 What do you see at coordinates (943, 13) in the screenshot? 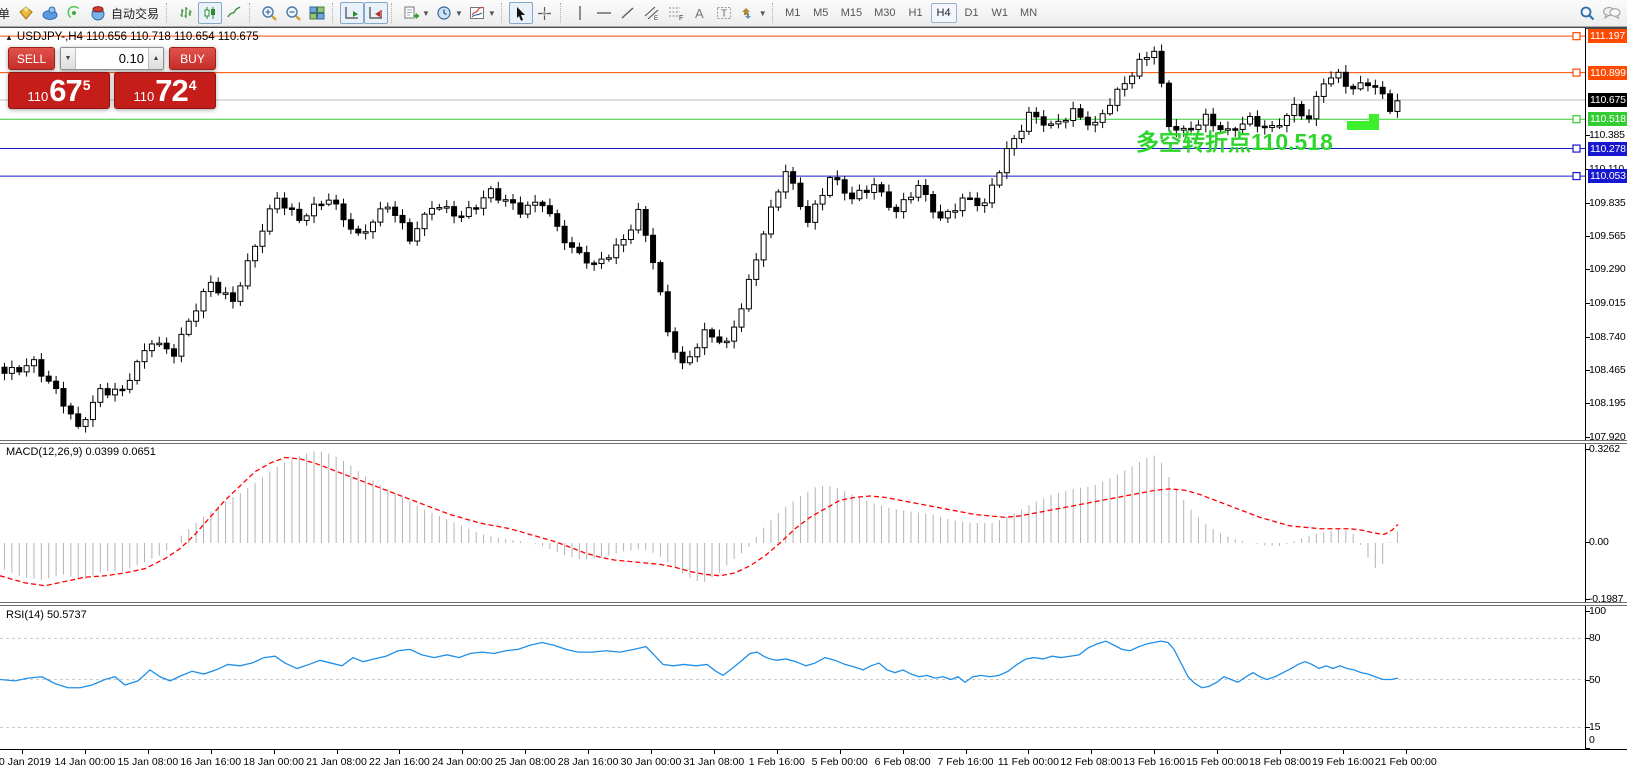
I see `tf-button-H4: H4` at bounding box center [943, 13].